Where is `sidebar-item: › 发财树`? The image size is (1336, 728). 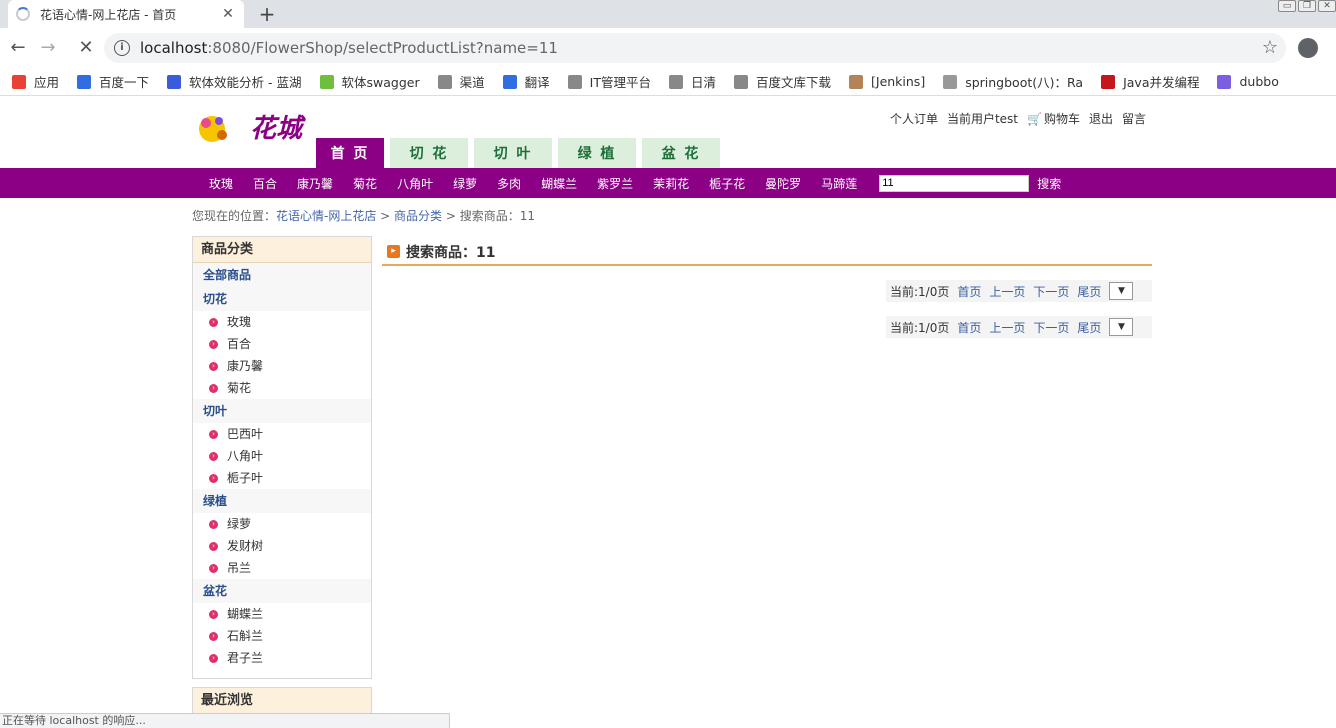 sidebar-item: › 发财树 is located at coordinates (282, 546).